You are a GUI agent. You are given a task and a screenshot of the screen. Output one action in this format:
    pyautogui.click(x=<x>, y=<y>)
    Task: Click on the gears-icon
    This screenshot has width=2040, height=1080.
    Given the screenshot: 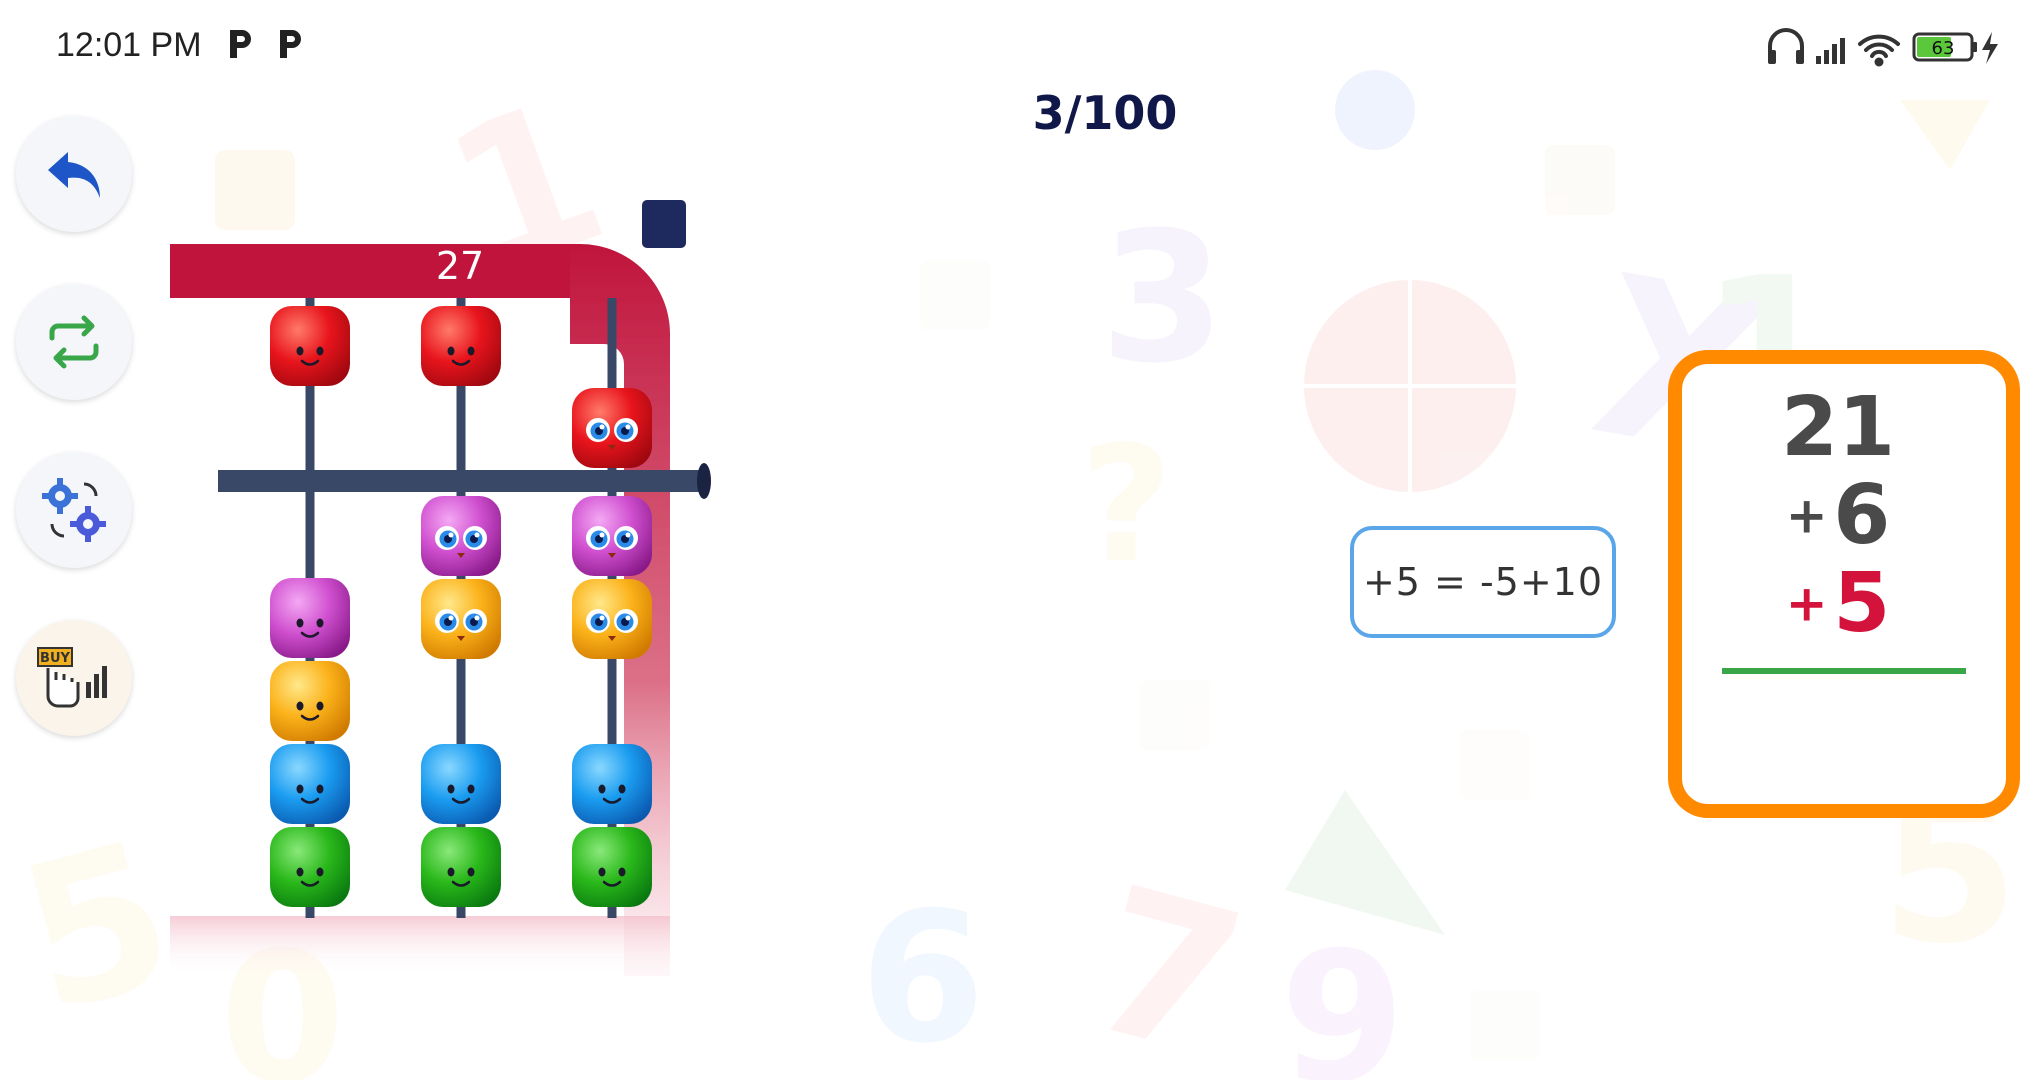 What is the action you would take?
    pyautogui.click(x=74, y=510)
    